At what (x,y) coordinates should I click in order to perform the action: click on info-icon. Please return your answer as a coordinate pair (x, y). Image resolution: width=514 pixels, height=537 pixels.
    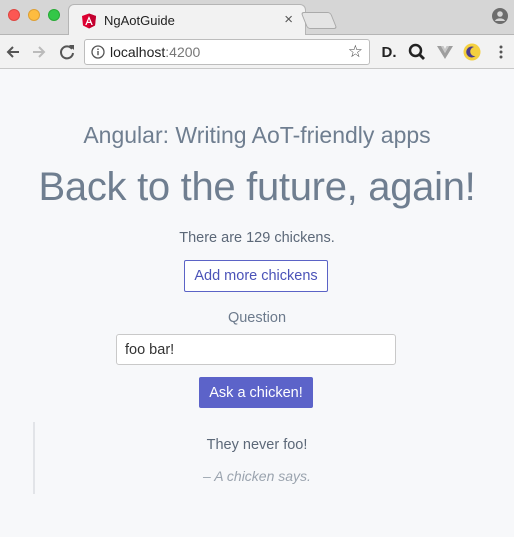
    Looking at the image, I should click on (98, 52).